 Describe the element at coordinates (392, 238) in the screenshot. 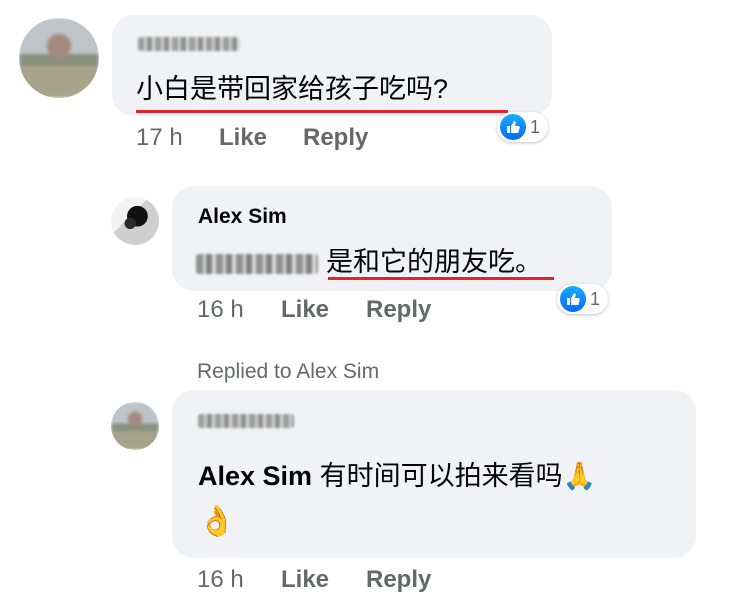

I see `comment-bubble: Alex Sim 是和它的朋友吃。` at that location.